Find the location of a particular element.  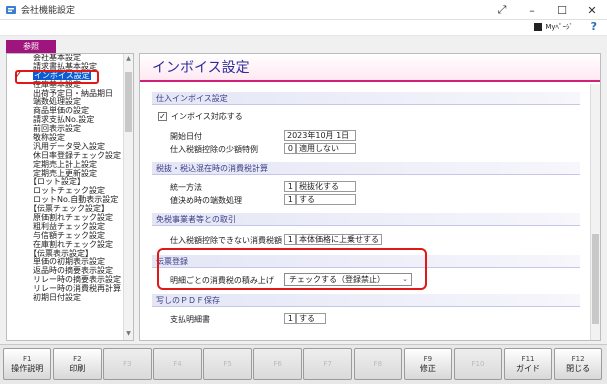

help-icon: ? is located at coordinates (594, 26).